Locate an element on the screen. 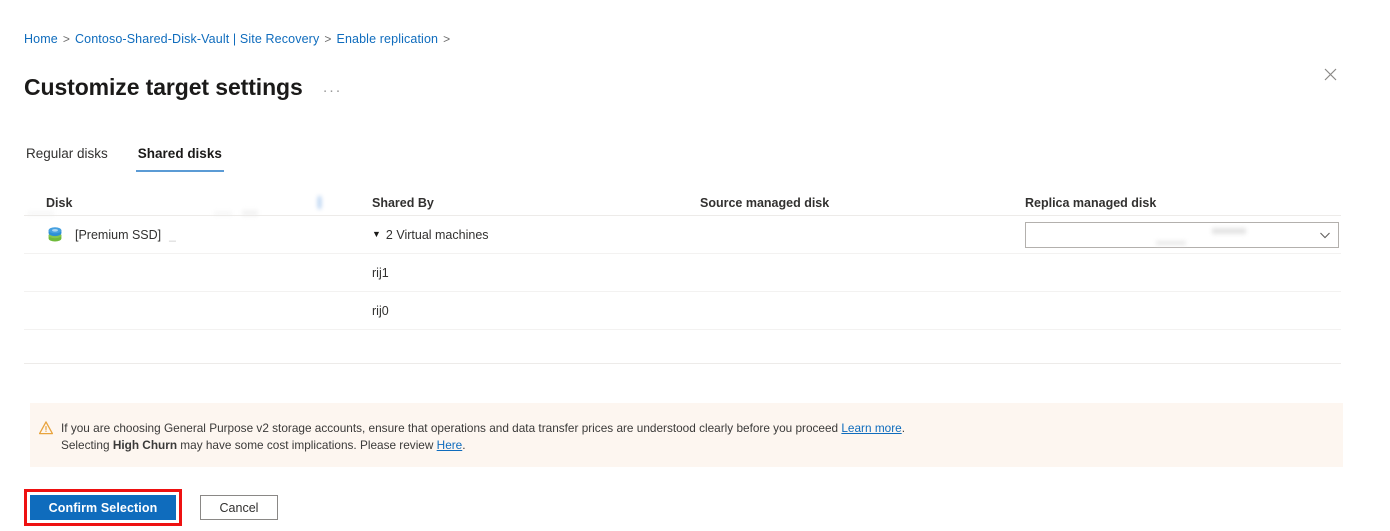 The height and width of the screenshot is (531, 1390). warning-line-2-text: Selecting is located at coordinates (87, 444).